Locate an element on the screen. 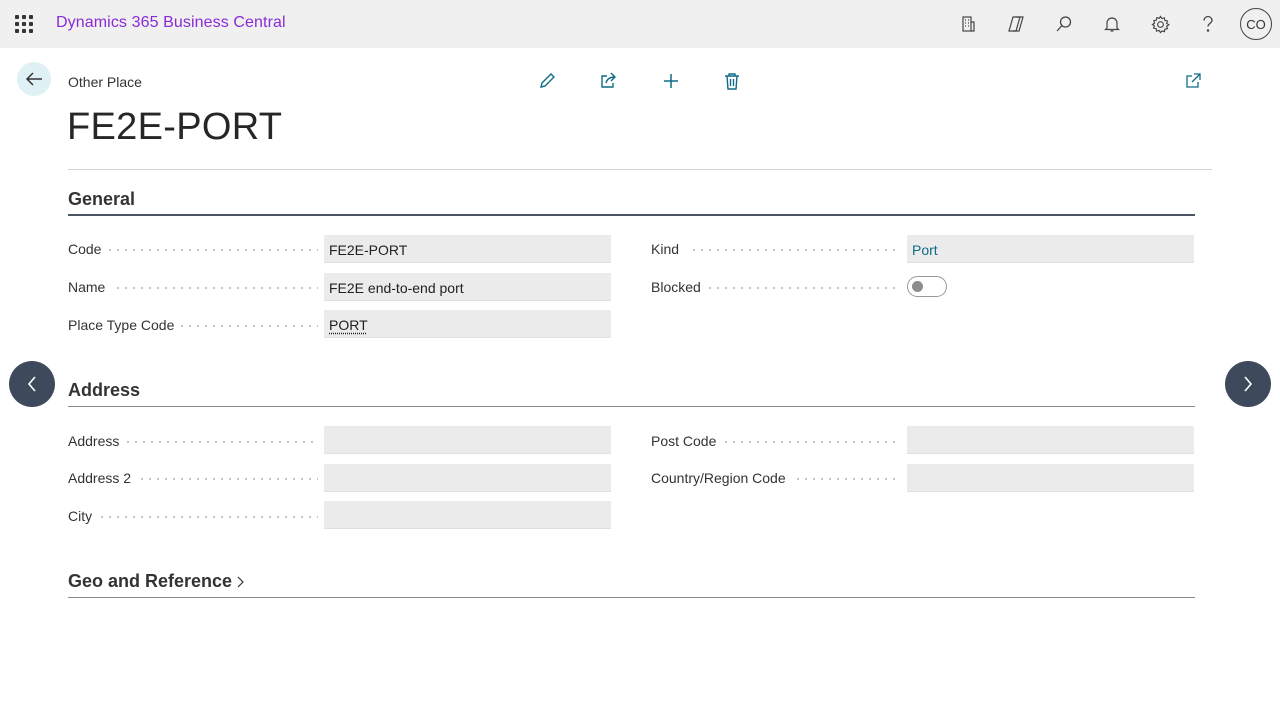  name-leader is located at coordinates (216, 288).